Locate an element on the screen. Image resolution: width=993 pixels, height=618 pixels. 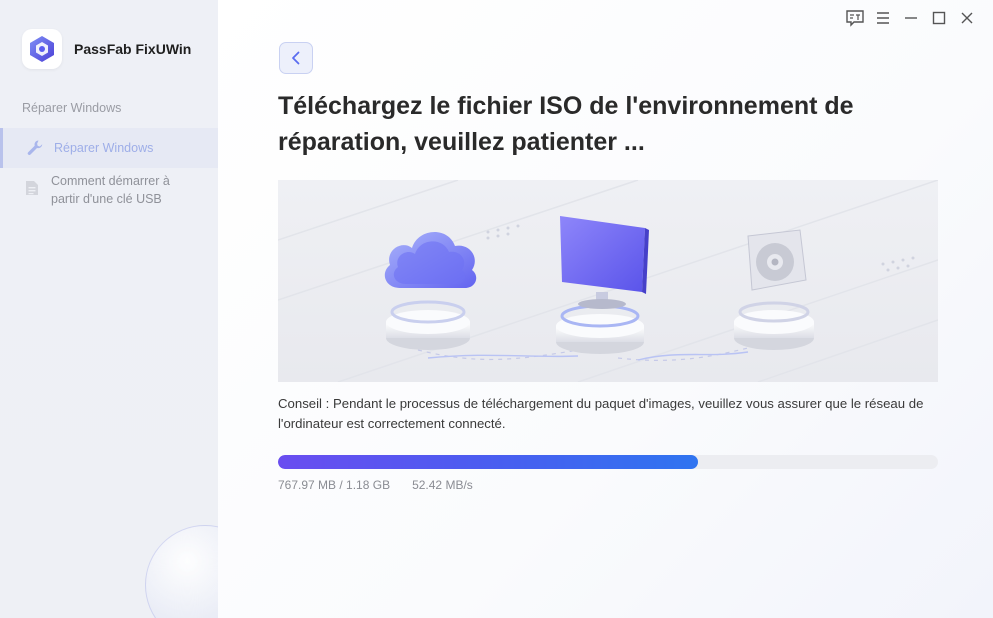
menu-icon is located at coordinates (883, 18).